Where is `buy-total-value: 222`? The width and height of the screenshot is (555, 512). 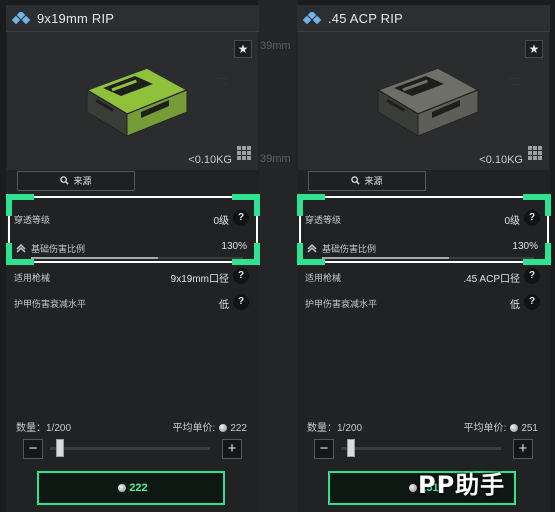
buy-total-value: 222 is located at coordinates (138, 488).